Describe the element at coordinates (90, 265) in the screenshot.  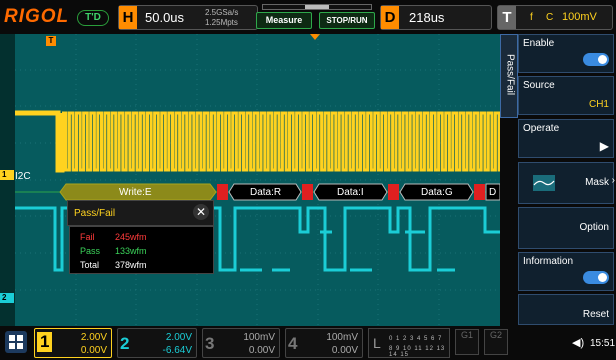
I see `total-label: Total` at that location.